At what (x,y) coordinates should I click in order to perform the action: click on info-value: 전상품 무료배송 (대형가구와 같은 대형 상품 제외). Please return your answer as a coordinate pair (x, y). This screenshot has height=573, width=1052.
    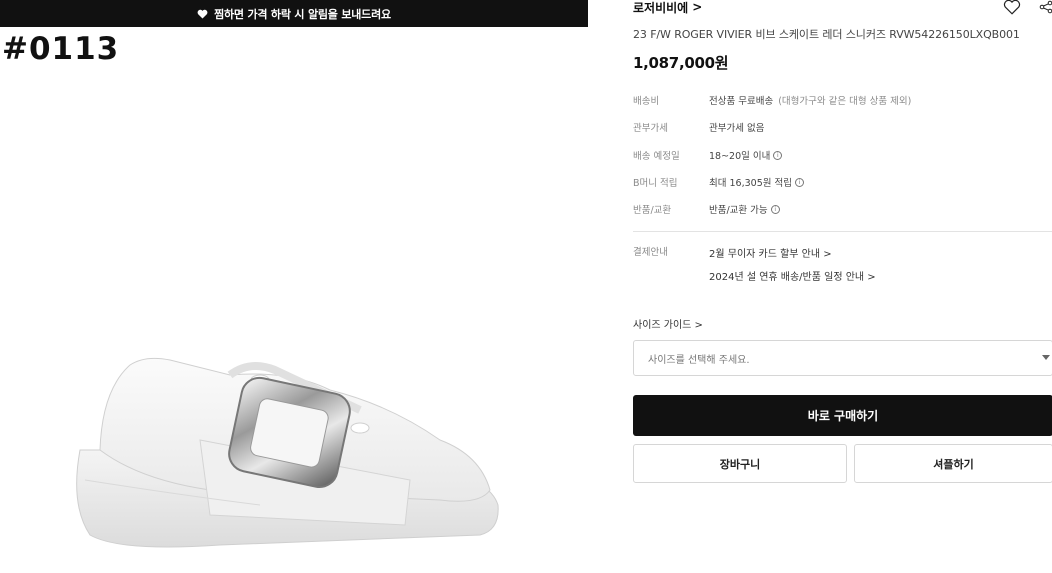
    Looking at the image, I should click on (810, 100).